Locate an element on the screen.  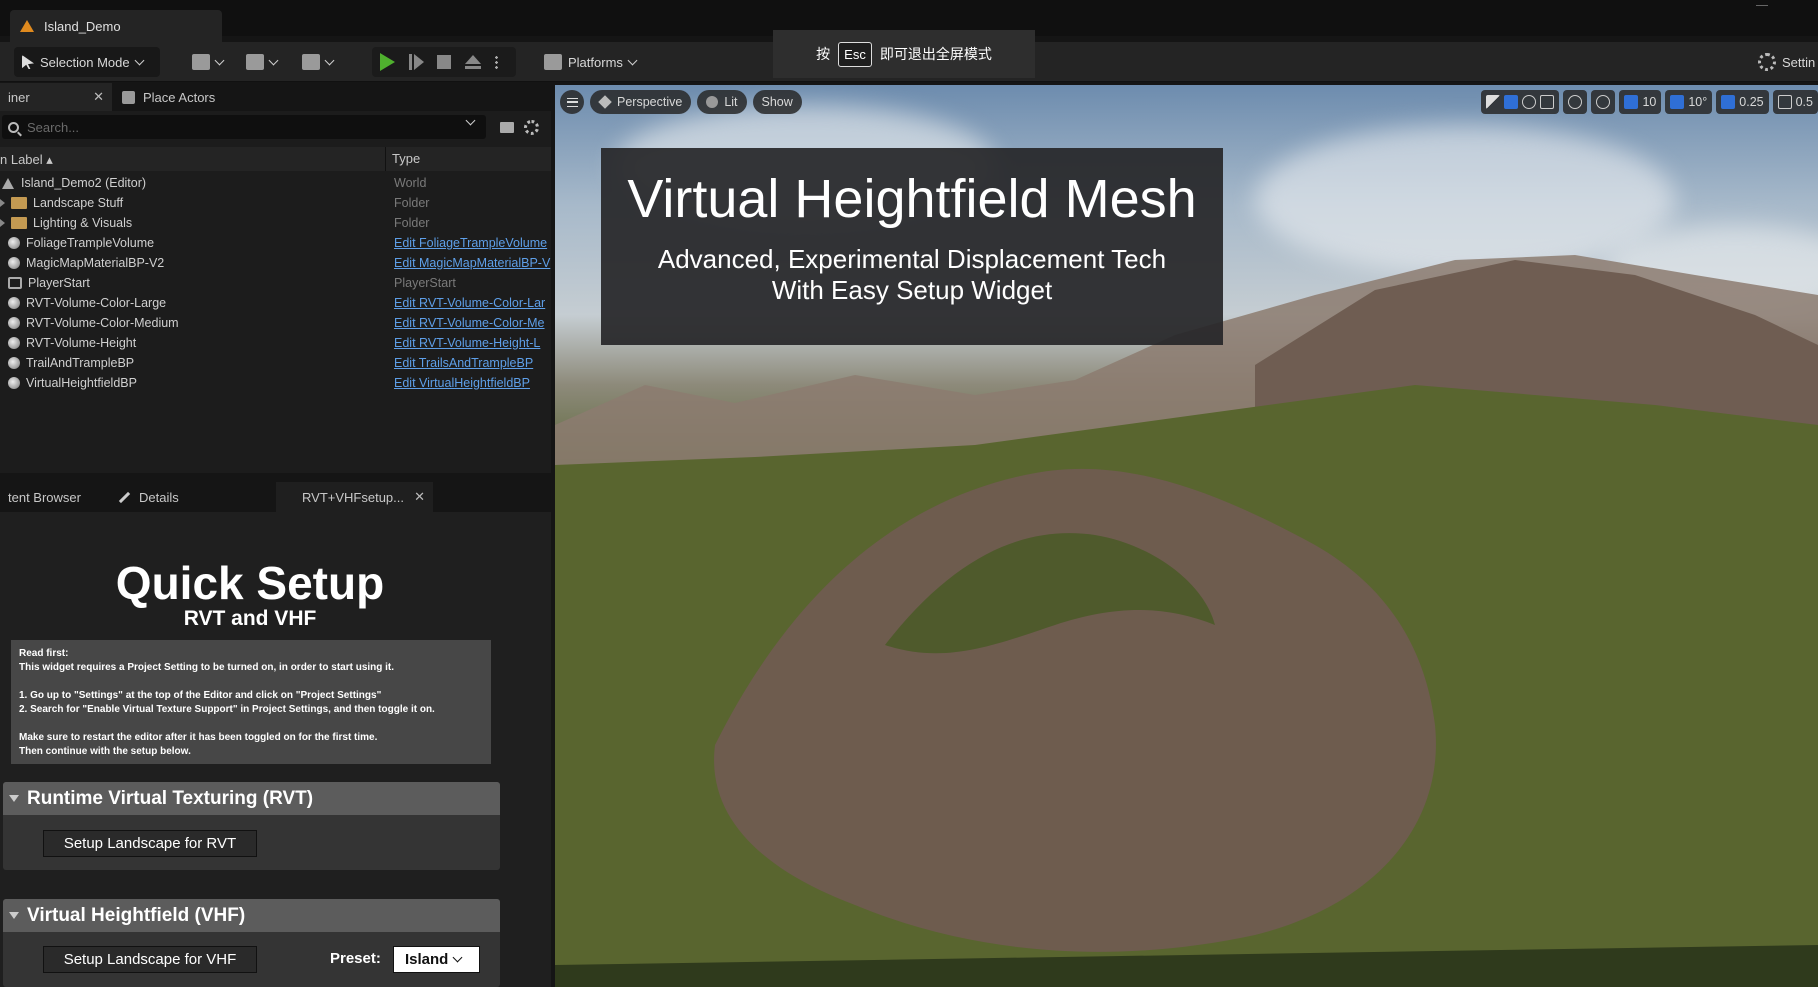
rvt-section-header: Runtime Virtual Texturing (RVT) is located at coordinates (251, 798).